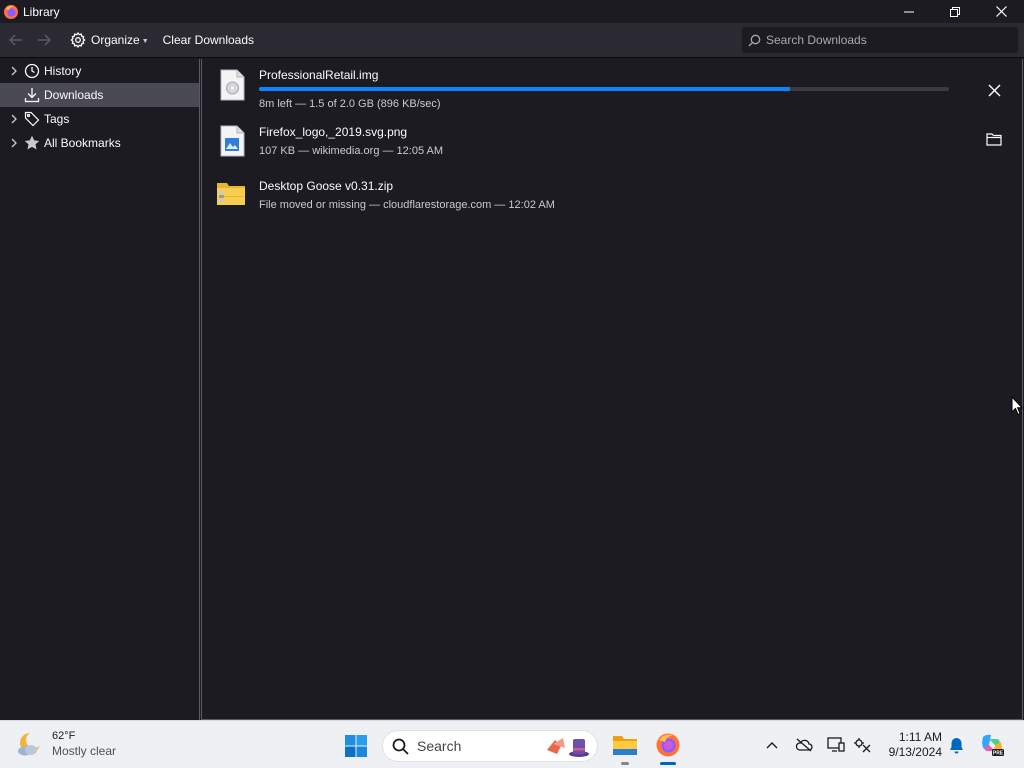 The height and width of the screenshot is (768, 1024). Describe the element at coordinates (32, 143) in the screenshot. I see `star-icon` at that location.